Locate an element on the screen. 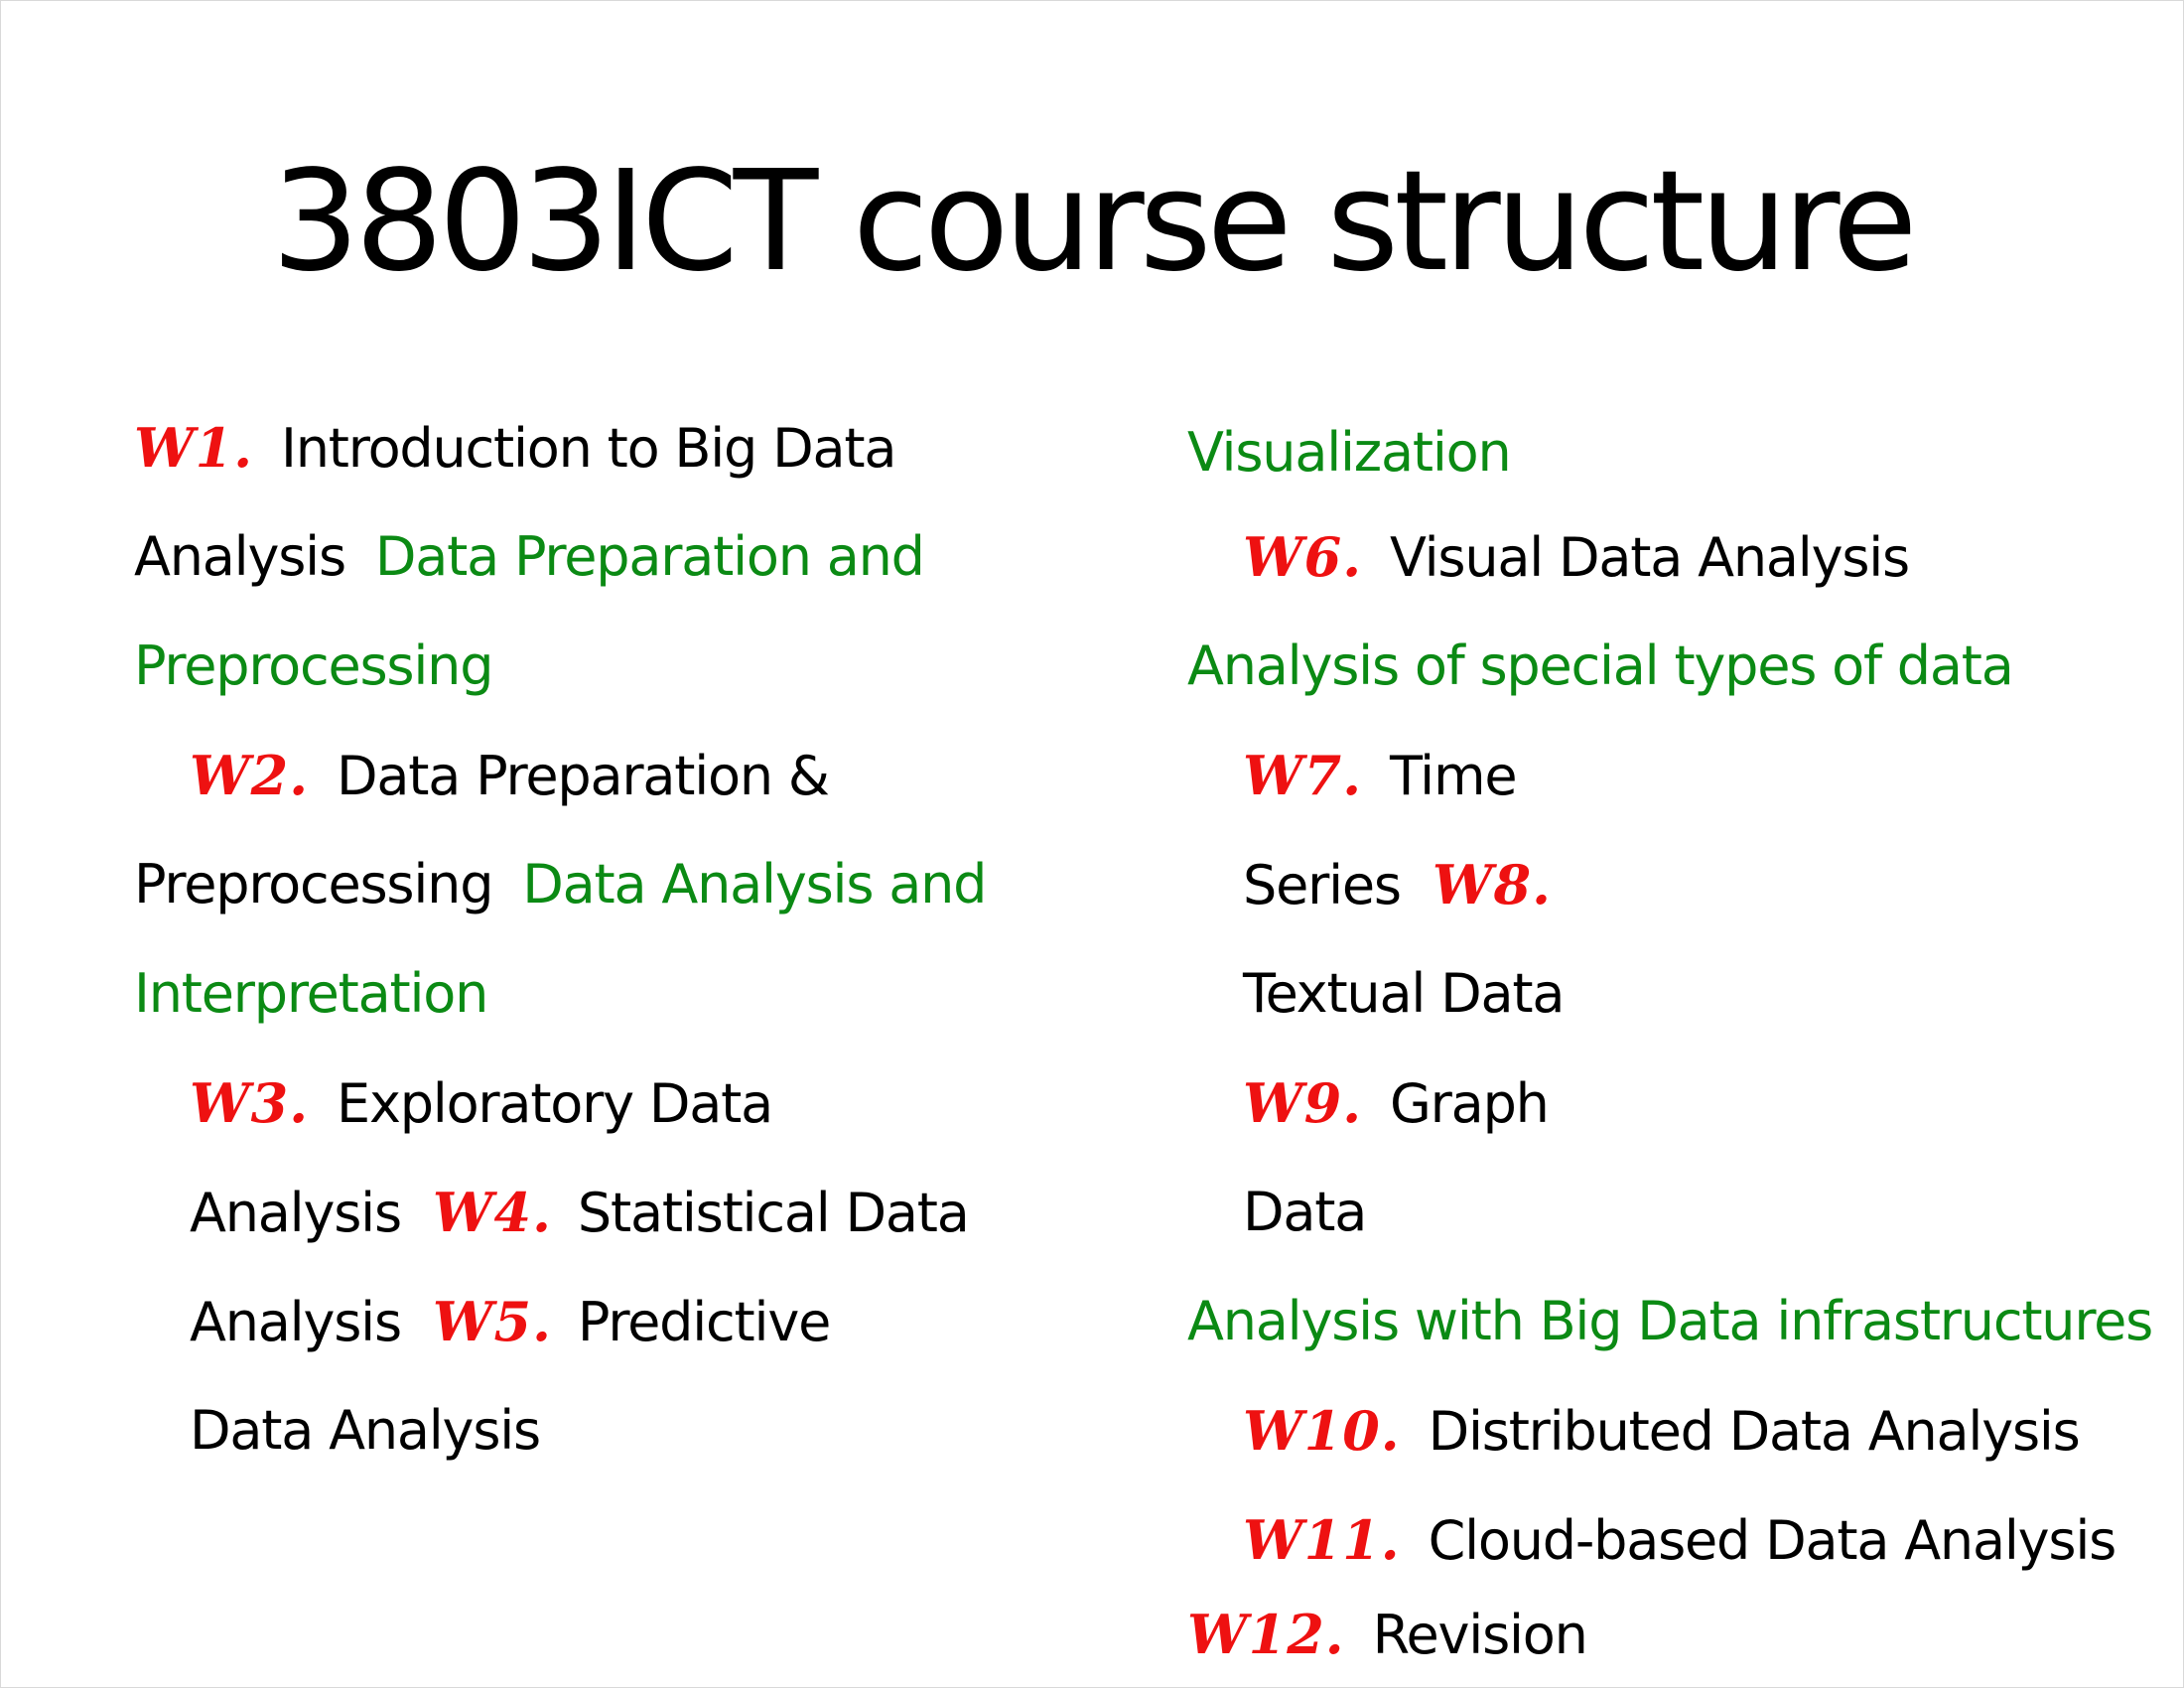 Image resolution: width=2184 pixels, height=1688 pixels. week-label-w8: W8. is located at coordinates (1492, 884).